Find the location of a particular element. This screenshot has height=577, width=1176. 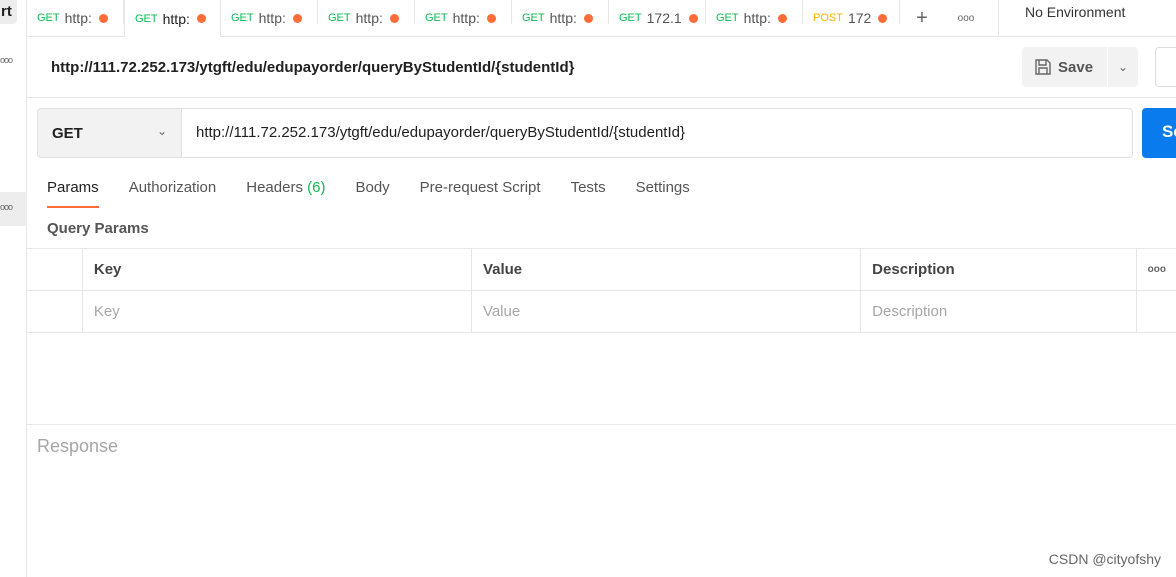

table-row: Key Value Description is located at coordinates (601, 311).